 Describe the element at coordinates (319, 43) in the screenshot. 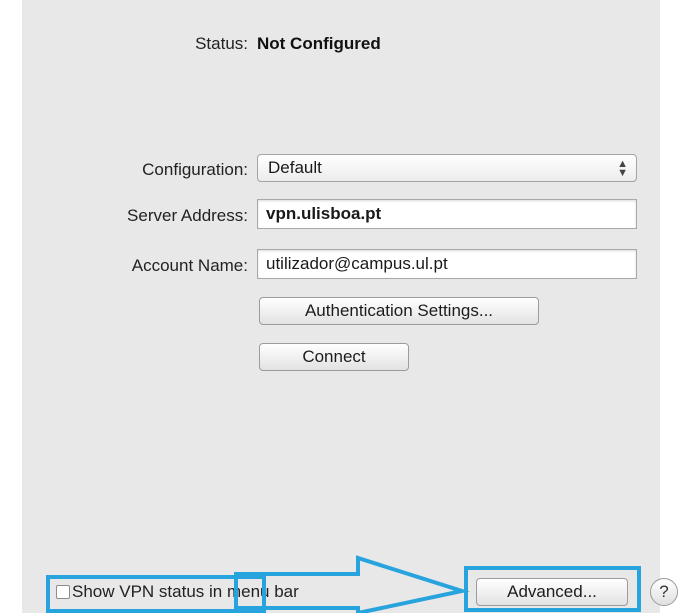

I see `status-value: Not Configured` at that location.